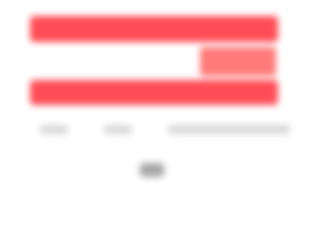 This screenshot has height=240, width=320. What do you see at coordinates (165, 129) in the screenshot?
I see `caption-row` at bounding box center [165, 129].